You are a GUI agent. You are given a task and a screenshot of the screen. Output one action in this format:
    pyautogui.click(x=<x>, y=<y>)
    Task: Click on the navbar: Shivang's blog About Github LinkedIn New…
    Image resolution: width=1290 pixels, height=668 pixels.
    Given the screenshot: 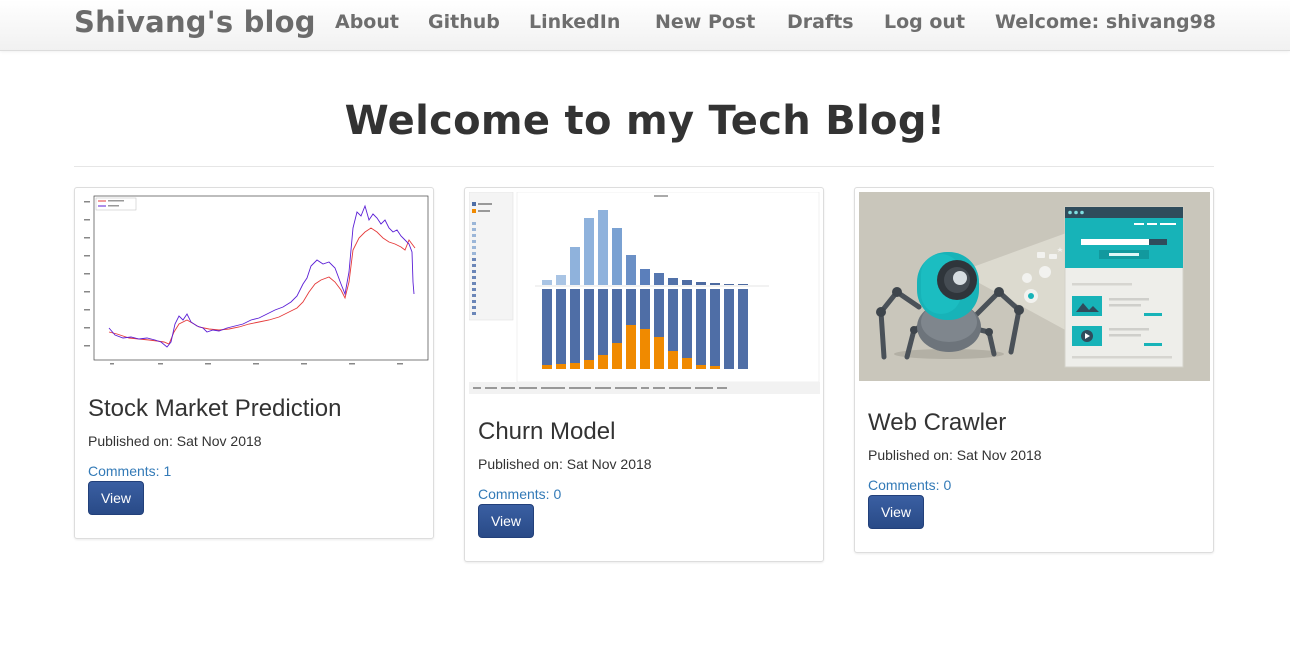 What is the action you would take?
    pyautogui.click(x=645, y=25)
    